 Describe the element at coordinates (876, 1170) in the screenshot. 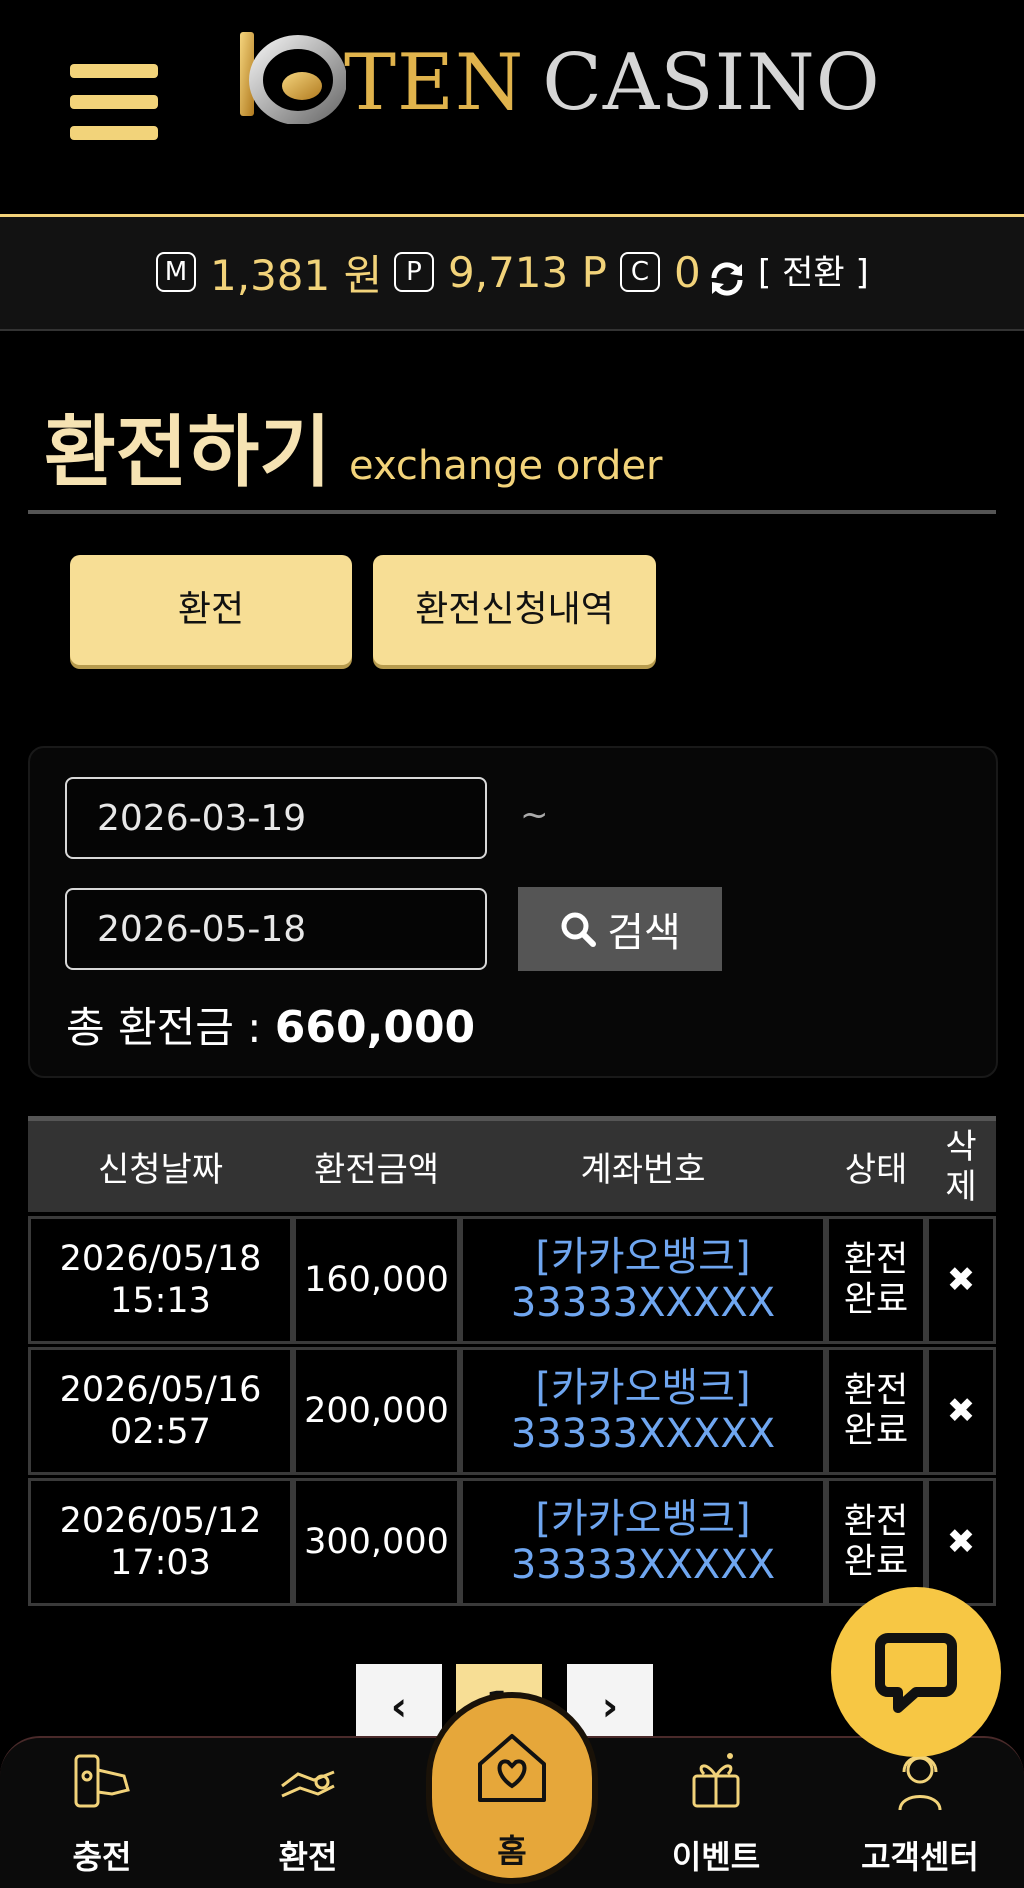

I see `header-status: 상태` at that location.